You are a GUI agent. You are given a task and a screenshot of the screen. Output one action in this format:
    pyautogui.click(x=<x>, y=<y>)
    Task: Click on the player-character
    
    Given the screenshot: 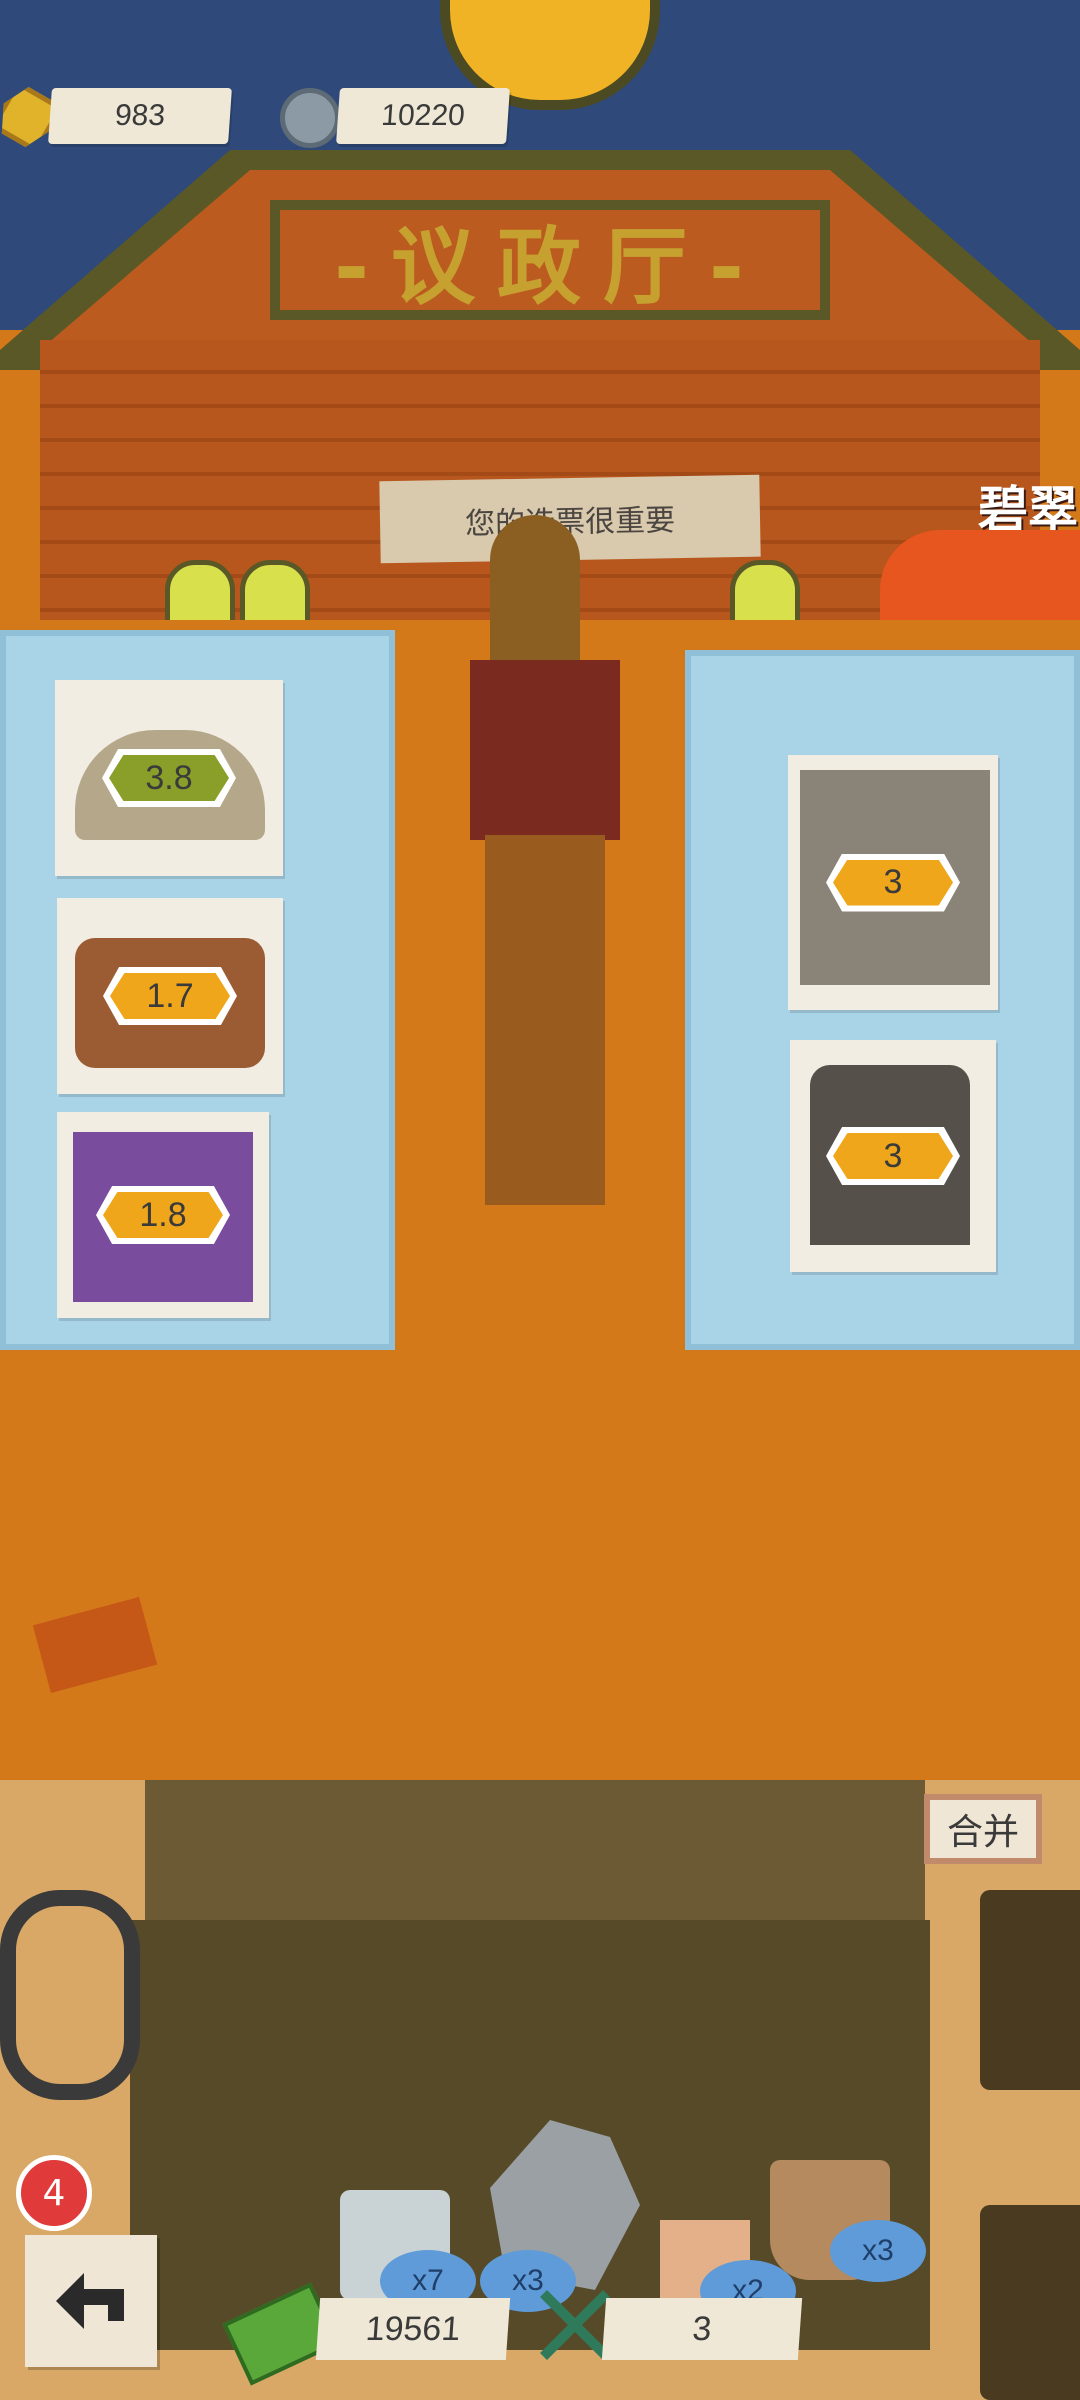 What is the action you would take?
    pyautogui.click(x=545, y=865)
    